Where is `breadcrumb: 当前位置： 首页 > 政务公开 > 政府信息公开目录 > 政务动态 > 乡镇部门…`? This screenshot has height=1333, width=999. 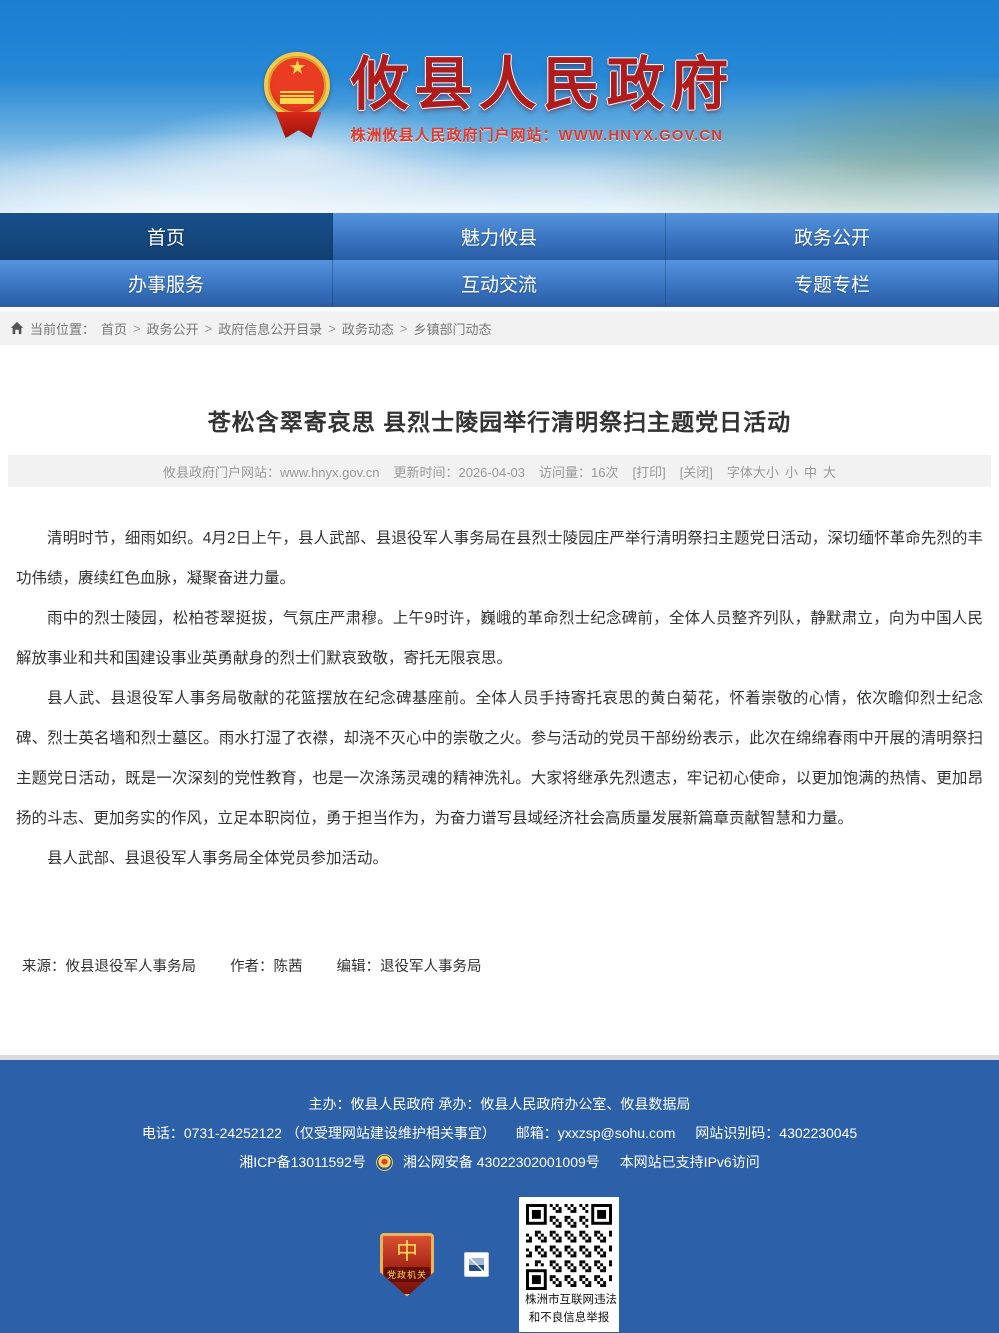
breadcrumb: 当前位置： 首页 > 政务公开 > 政府信息公开目录 > 政务动态 > 乡镇部门… is located at coordinates (499, 328).